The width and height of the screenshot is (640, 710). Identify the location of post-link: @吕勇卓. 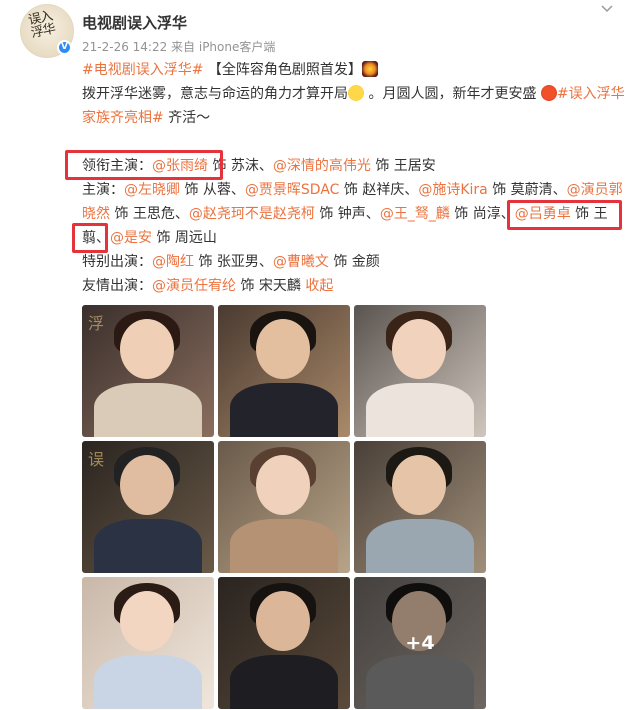
(543, 214).